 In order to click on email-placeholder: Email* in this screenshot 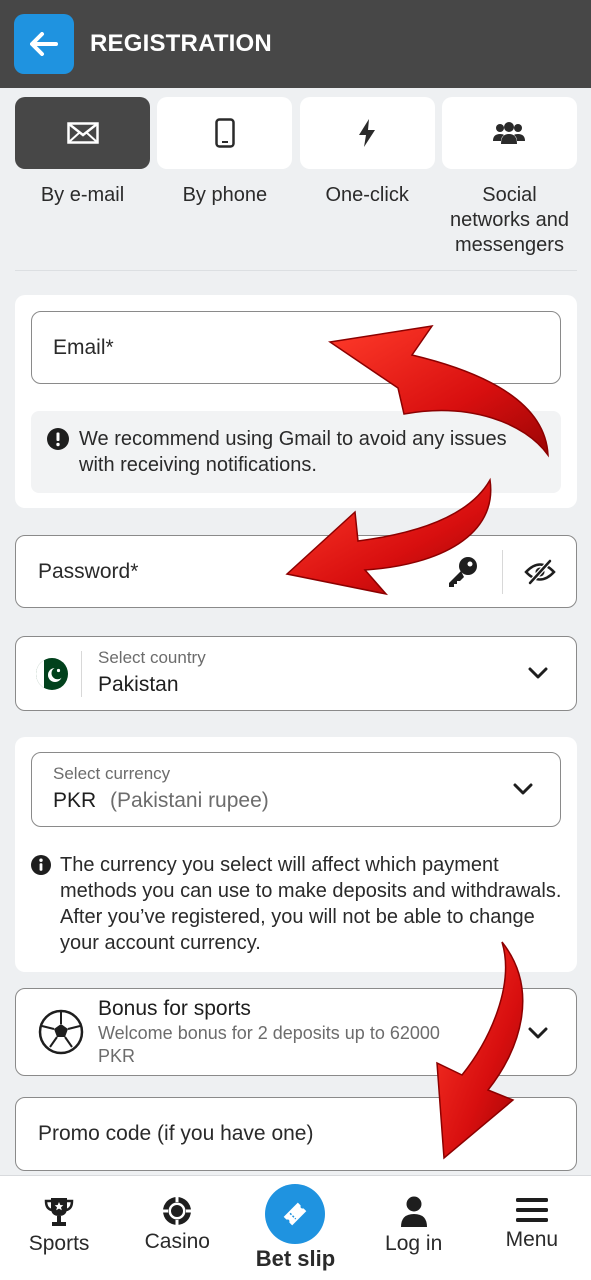, I will do `click(83, 347)`.